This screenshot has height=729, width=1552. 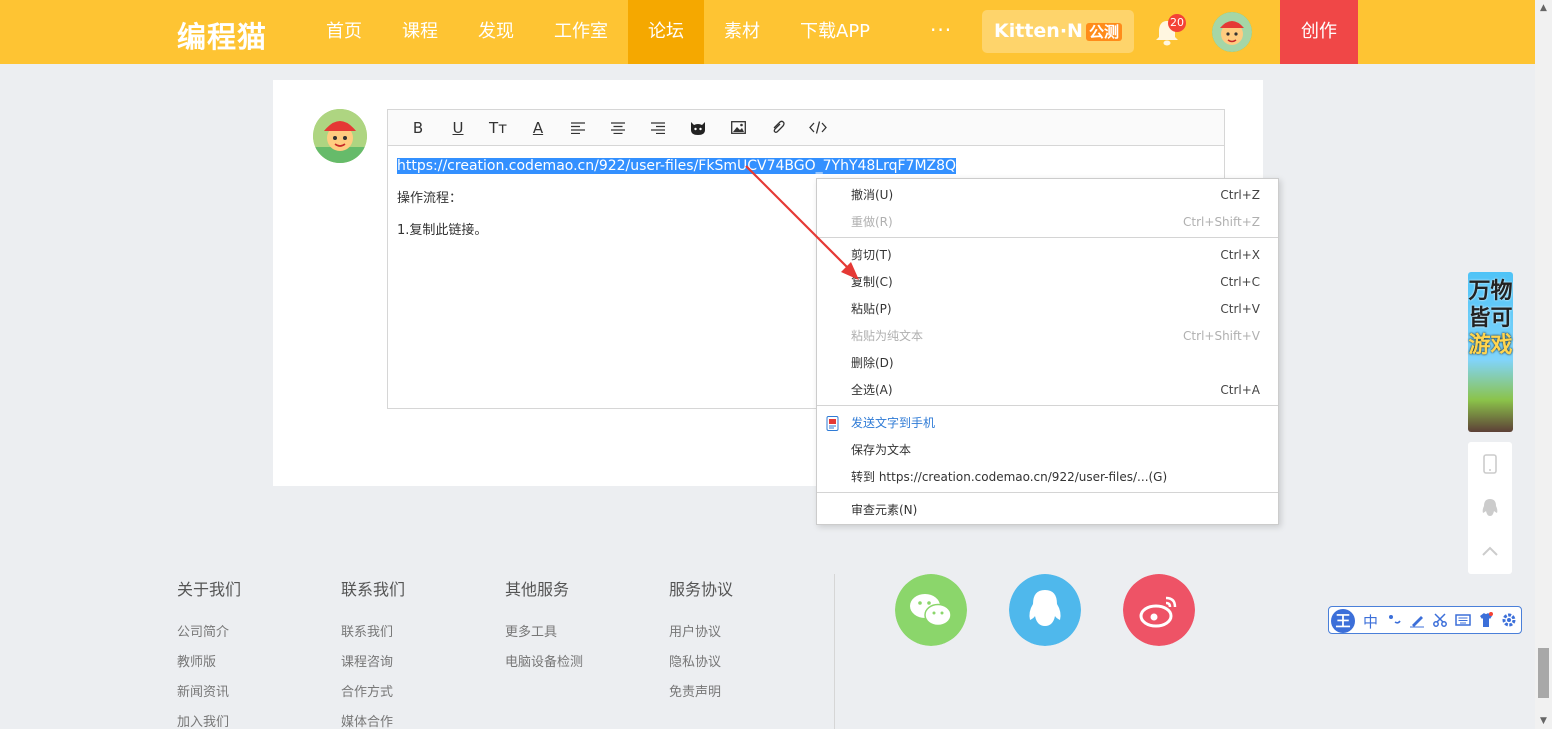 I want to click on menu-save-as-text: 保存为文本, so click(x=1047, y=450).